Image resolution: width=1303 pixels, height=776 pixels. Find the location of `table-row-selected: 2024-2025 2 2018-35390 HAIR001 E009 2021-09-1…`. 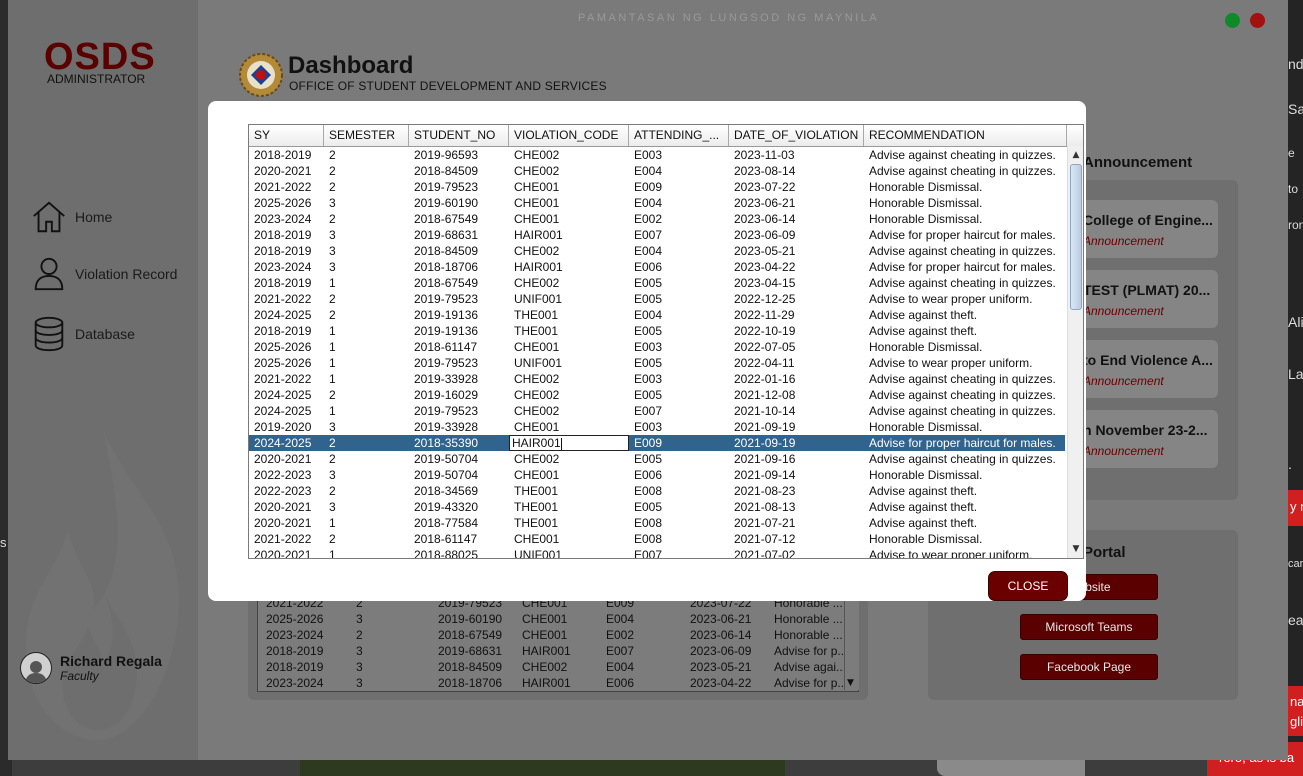

table-row-selected: 2024-2025 2 2018-35390 HAIR001 E009 2021-09-1… is located at coordinates (657, 443).